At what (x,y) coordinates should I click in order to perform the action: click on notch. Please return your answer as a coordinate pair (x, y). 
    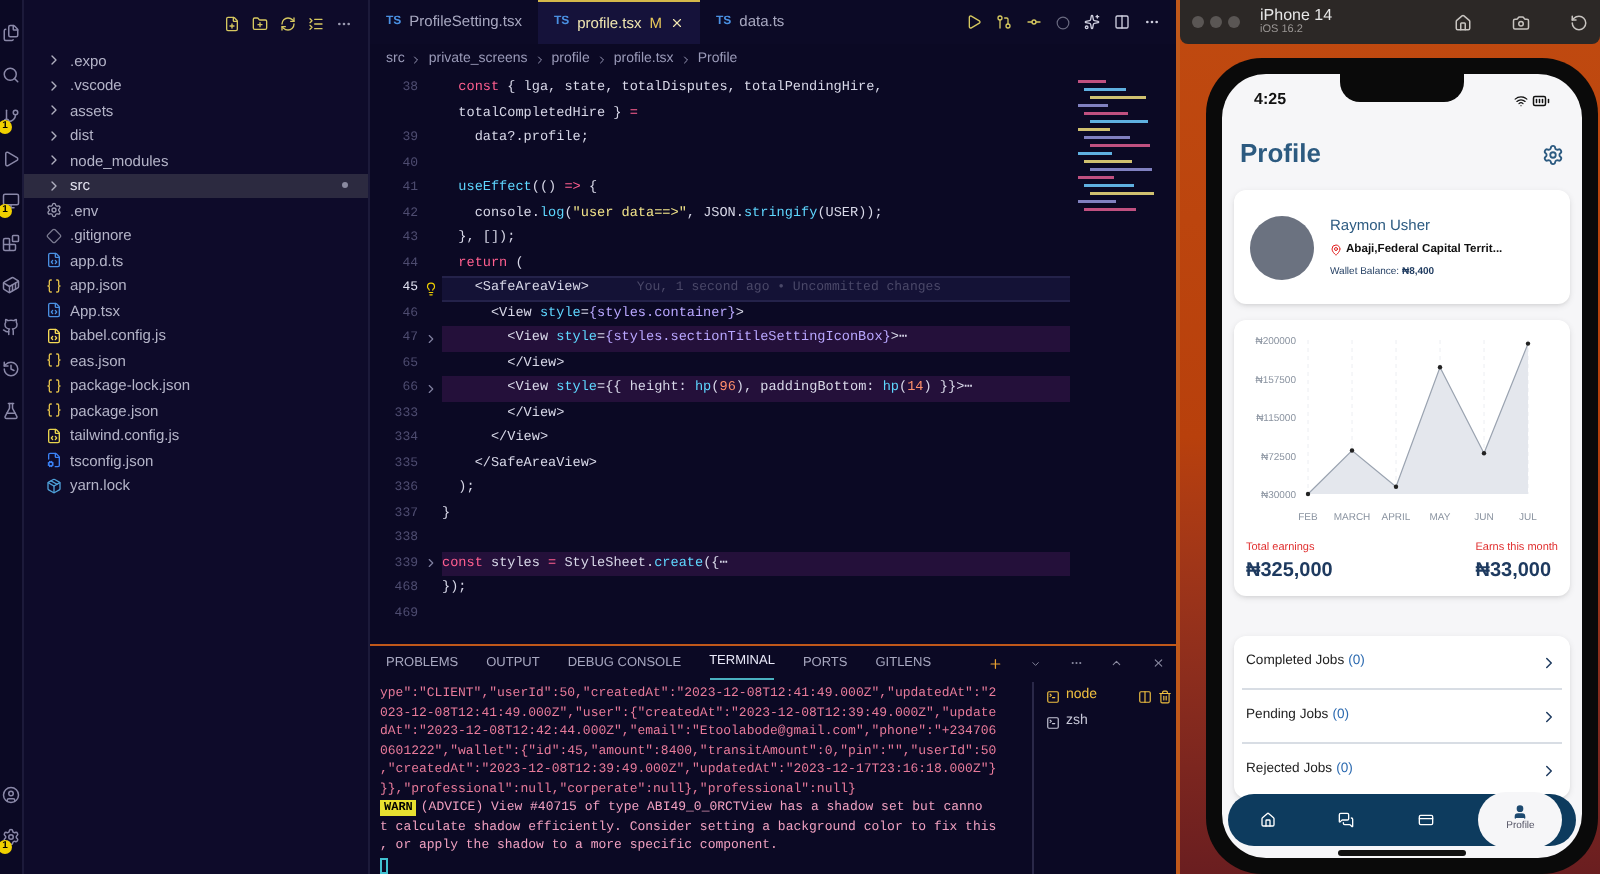
    Looking at the image, I should click on (1402, 88).